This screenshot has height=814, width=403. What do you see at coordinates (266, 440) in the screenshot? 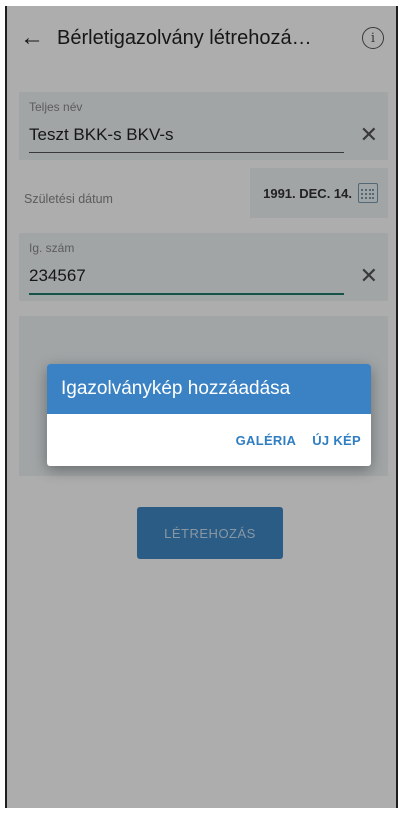
I see `gallery-button: GALÉRIA` at bounding box center [266, 440].